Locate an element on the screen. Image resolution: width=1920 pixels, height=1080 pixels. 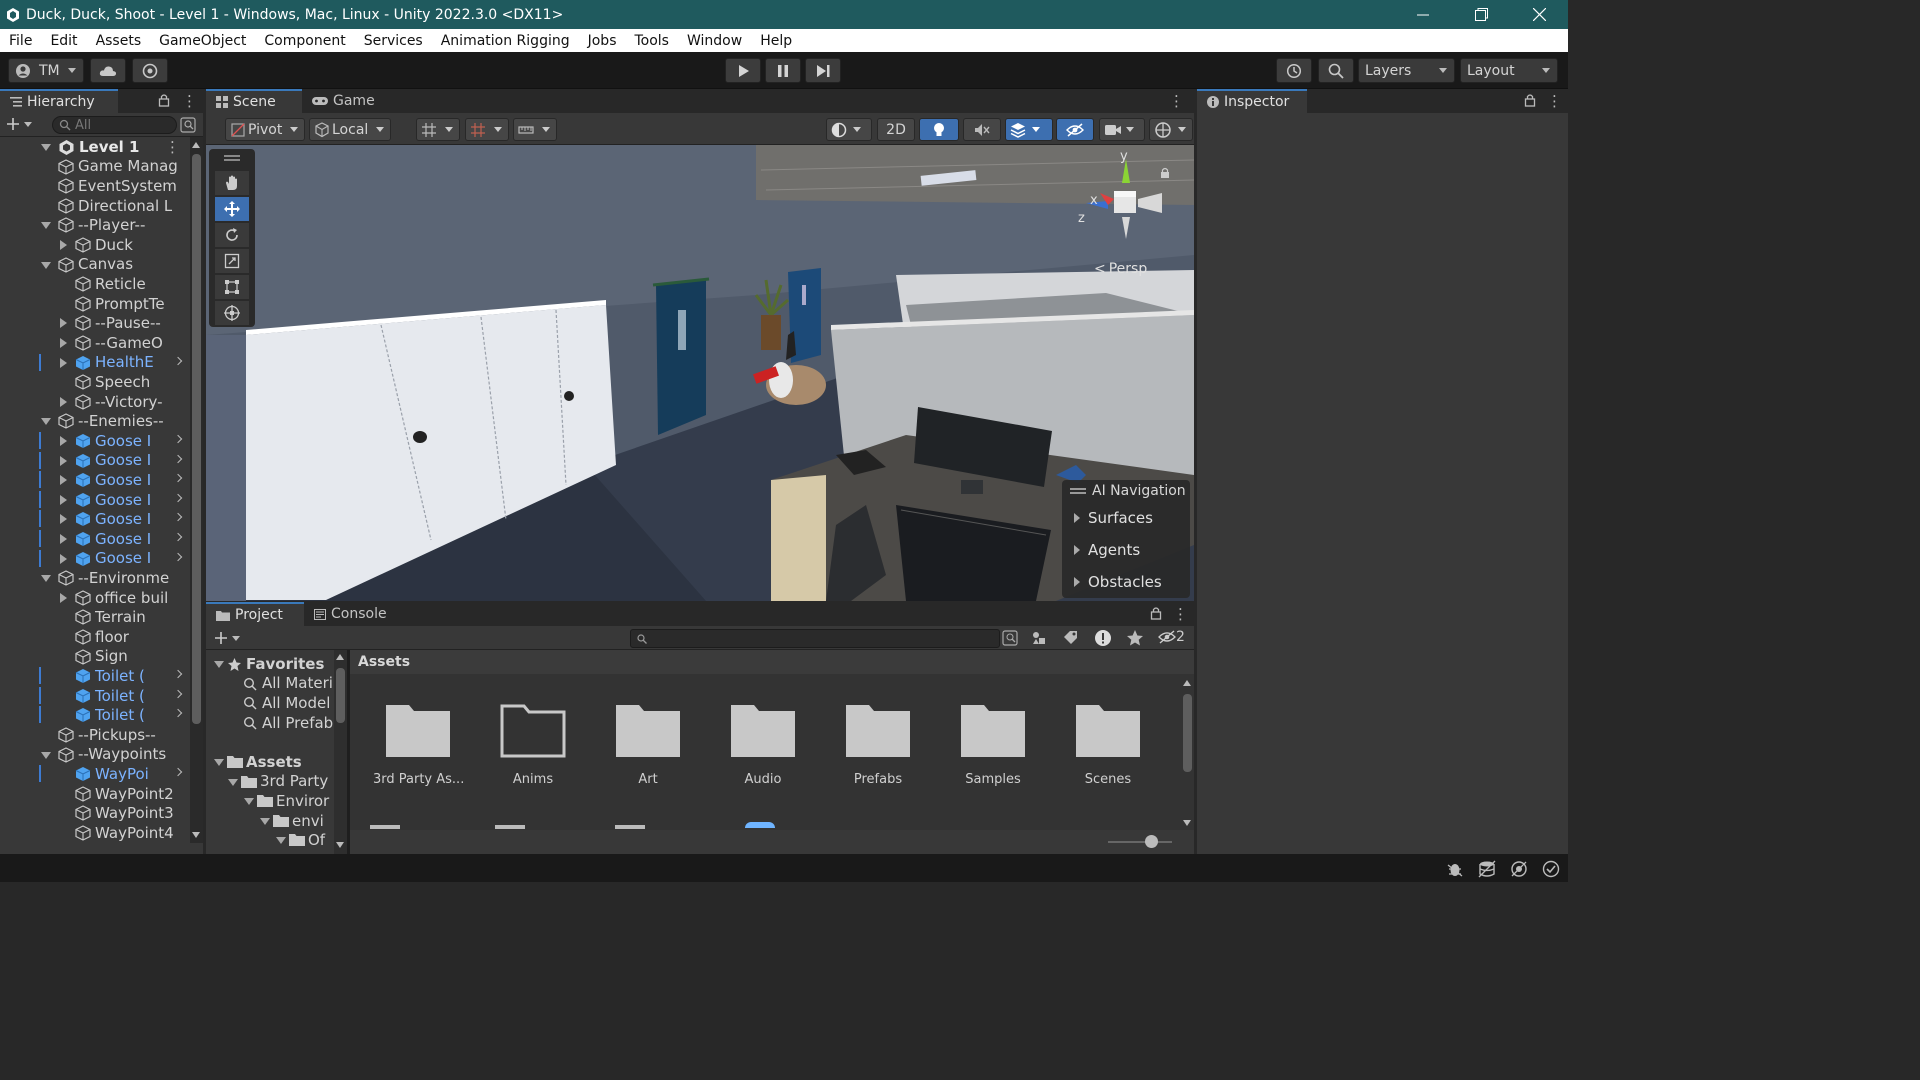
hierarchy-item: Game Manag is located at coordinates (95, 167).